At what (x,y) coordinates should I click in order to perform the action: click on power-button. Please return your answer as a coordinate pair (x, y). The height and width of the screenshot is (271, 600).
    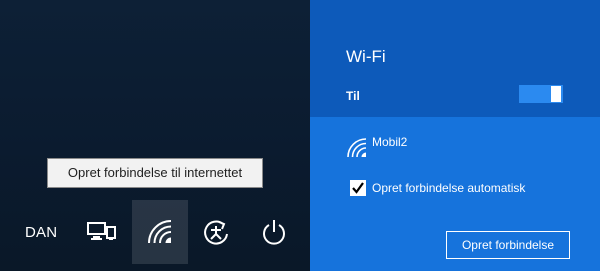
    Looking at the image, I should click on (274, 232).